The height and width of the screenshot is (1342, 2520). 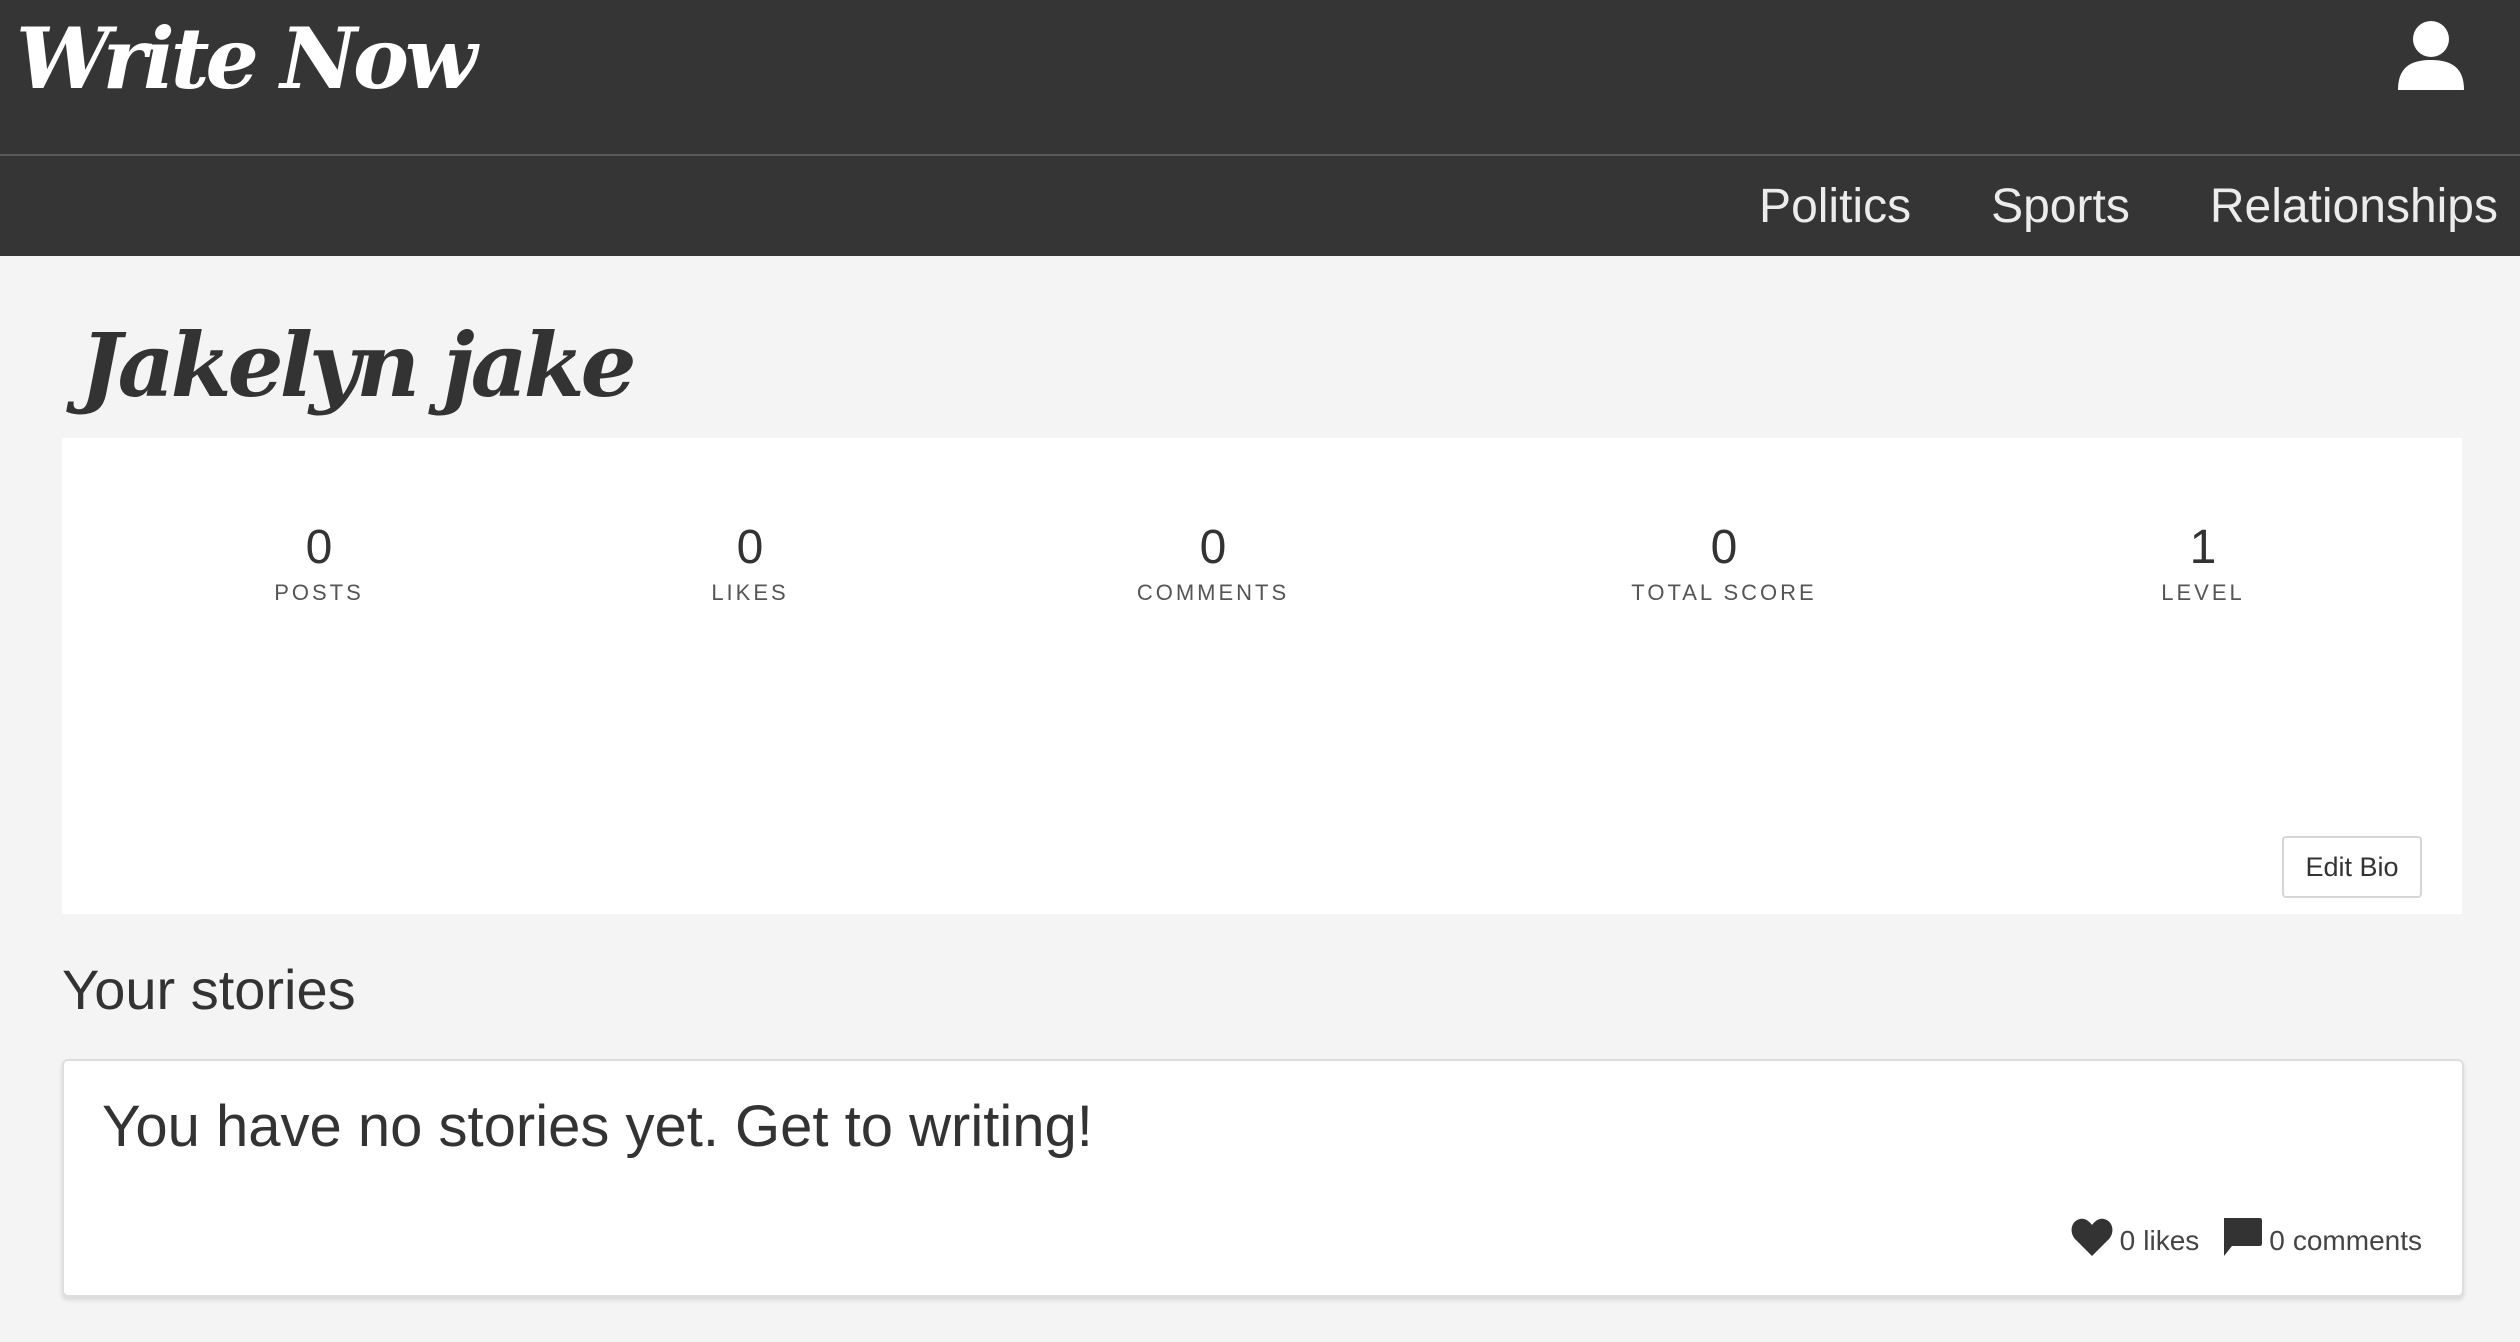 I want to click on stat-posts: 0 POSTS, so click(x=319, y=563).